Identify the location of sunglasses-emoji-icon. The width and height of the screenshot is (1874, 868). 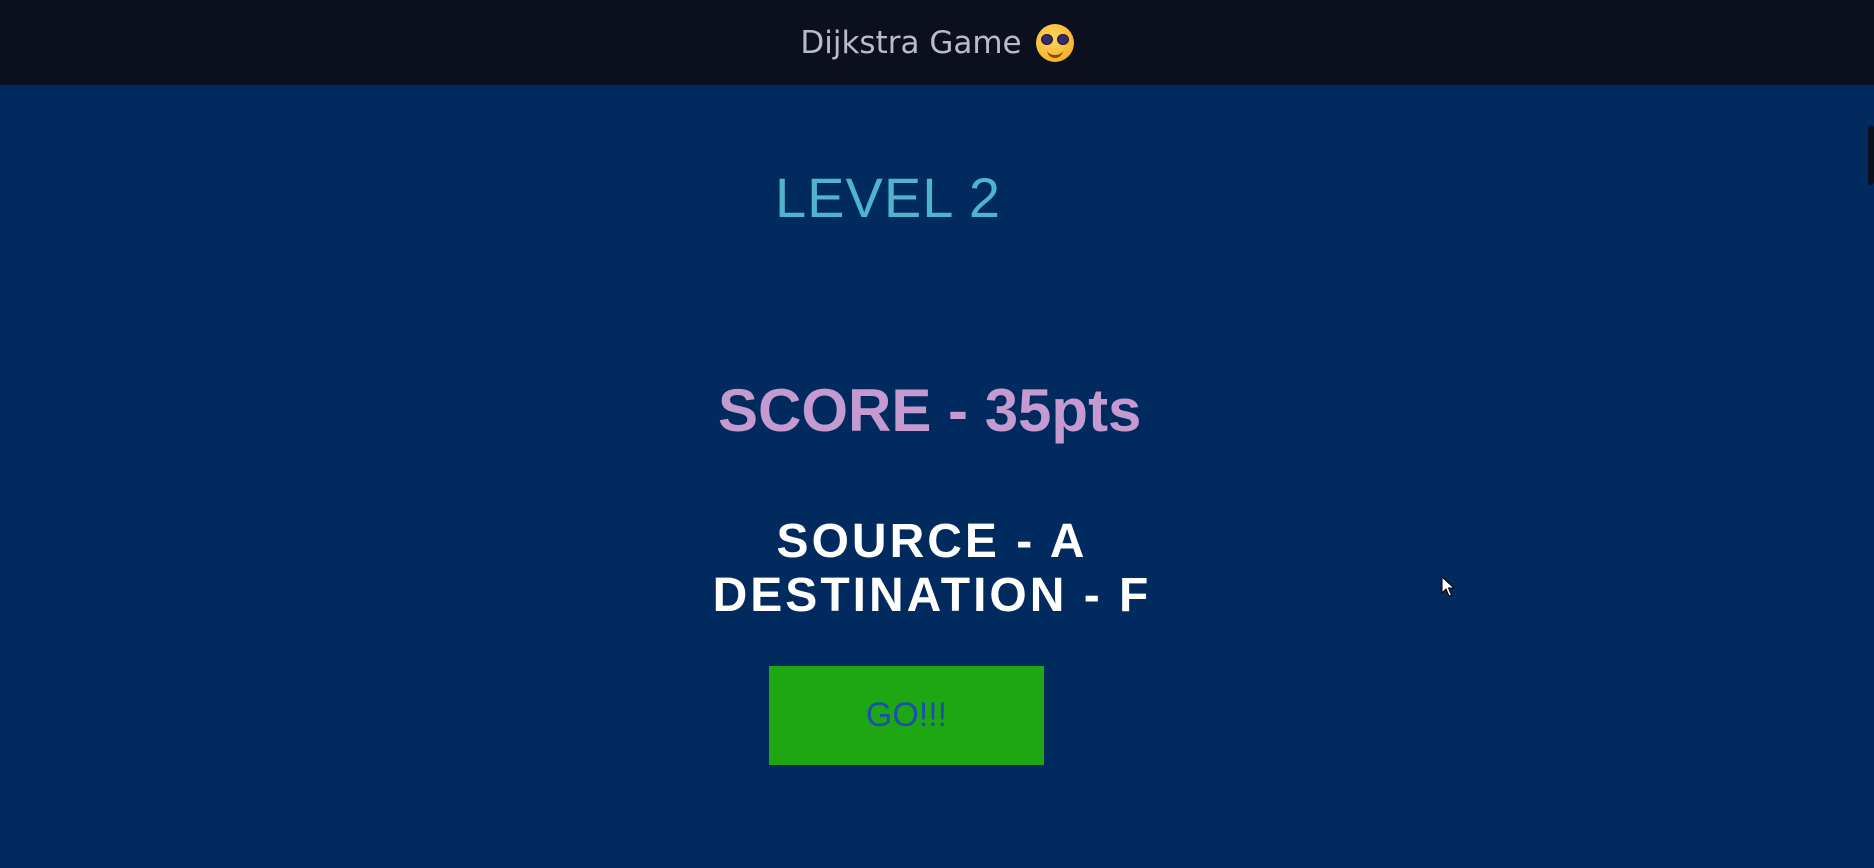
(1054, 42).